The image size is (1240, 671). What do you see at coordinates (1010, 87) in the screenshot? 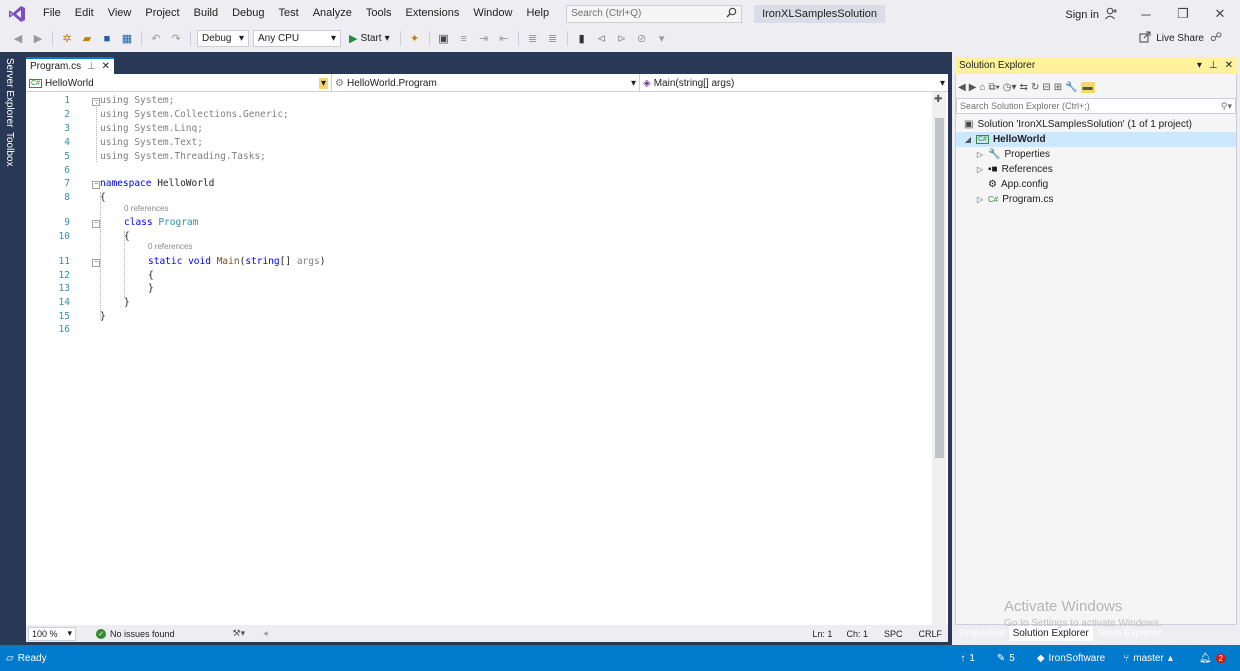
I see `pending-changes-icon: ◷▾` at bounding box center [1010, 87].